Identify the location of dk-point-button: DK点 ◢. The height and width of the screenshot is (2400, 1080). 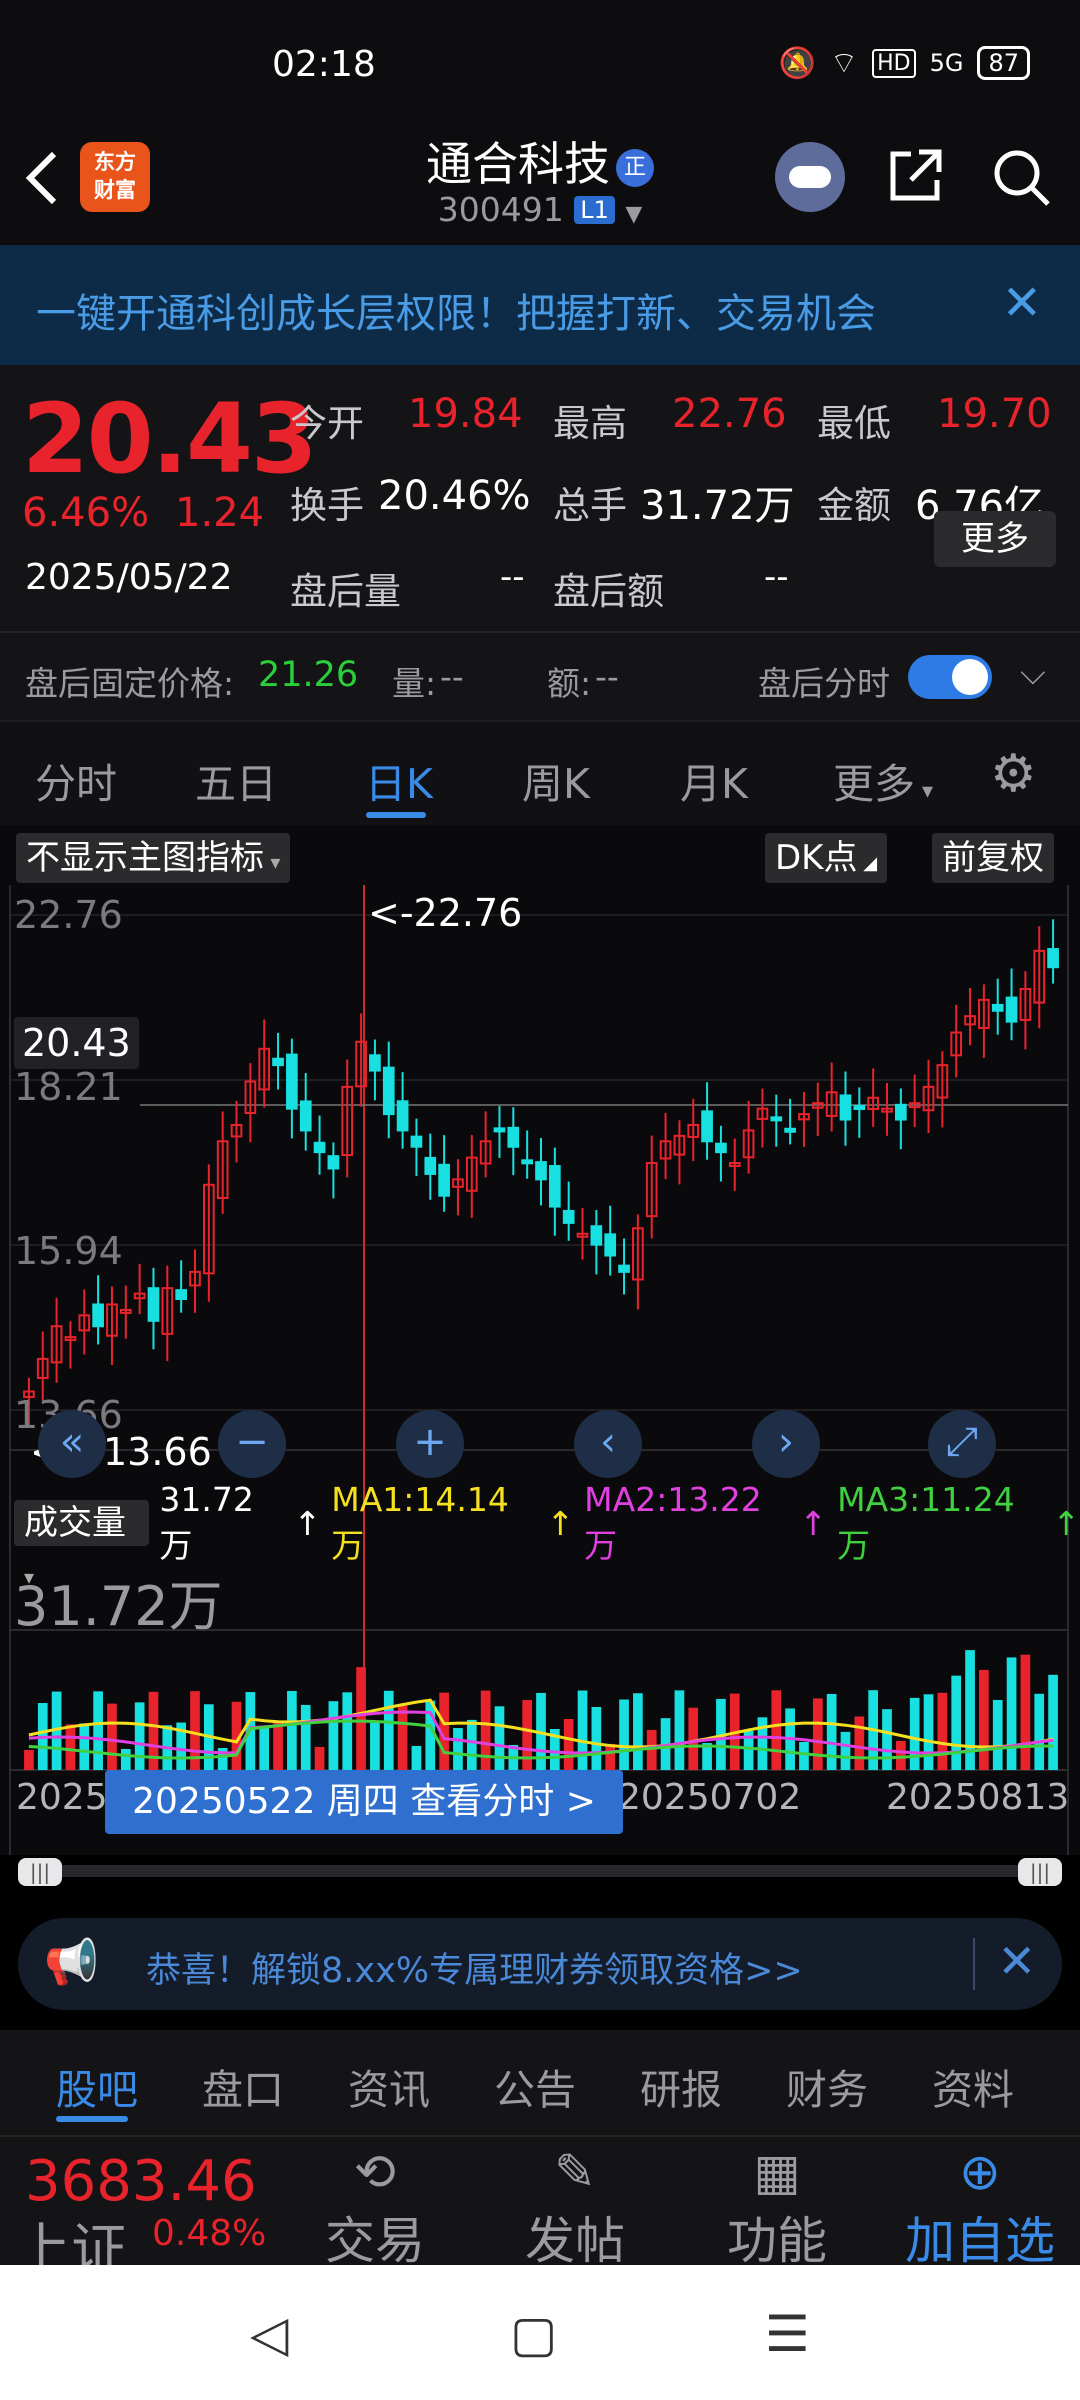
(826, 858).